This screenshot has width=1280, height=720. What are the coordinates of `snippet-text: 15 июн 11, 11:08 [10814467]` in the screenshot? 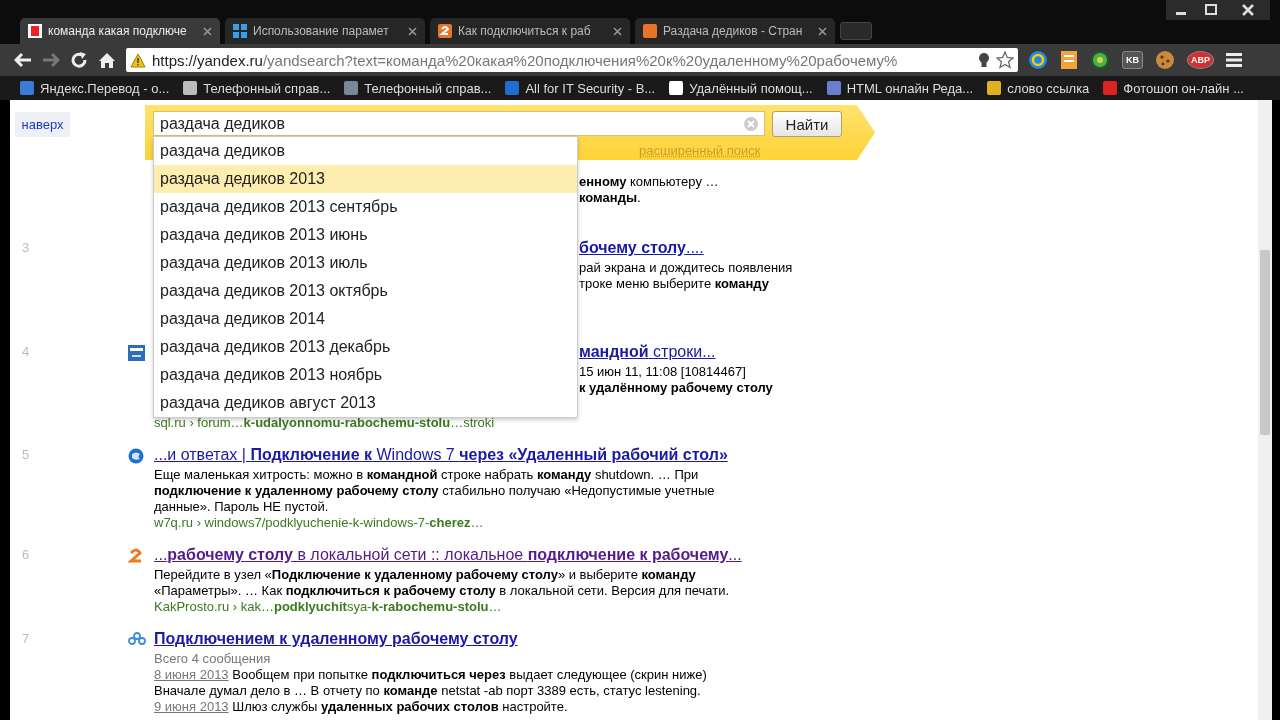 It's located at (662, 372).